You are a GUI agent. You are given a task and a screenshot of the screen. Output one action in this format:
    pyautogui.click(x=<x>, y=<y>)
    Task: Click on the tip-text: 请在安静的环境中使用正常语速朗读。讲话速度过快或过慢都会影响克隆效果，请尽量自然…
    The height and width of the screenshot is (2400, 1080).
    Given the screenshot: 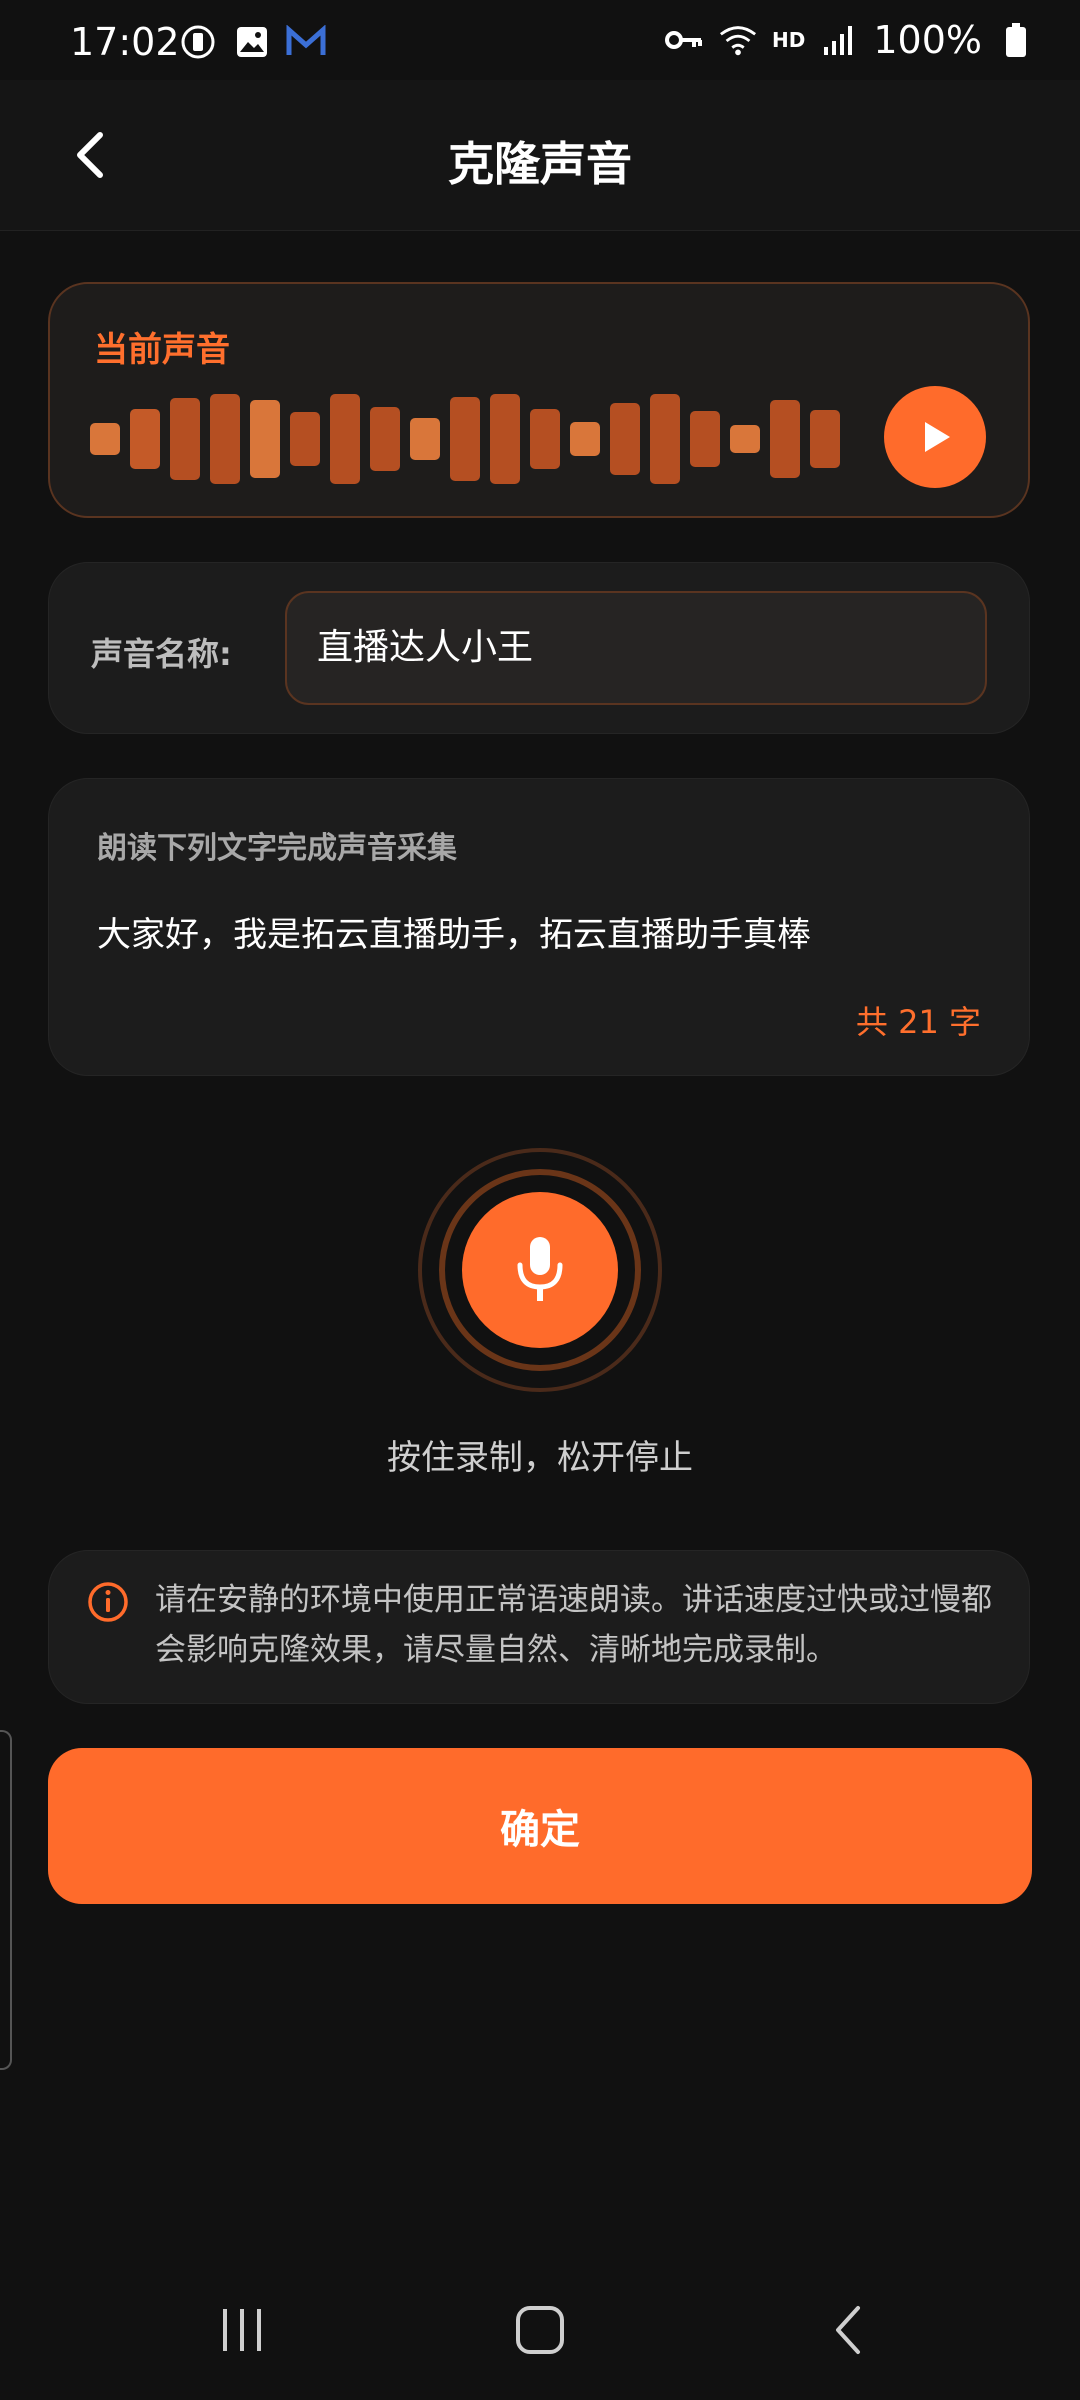 What is the action you would take?
    pyautogui.click(x=573, y=1625)
    